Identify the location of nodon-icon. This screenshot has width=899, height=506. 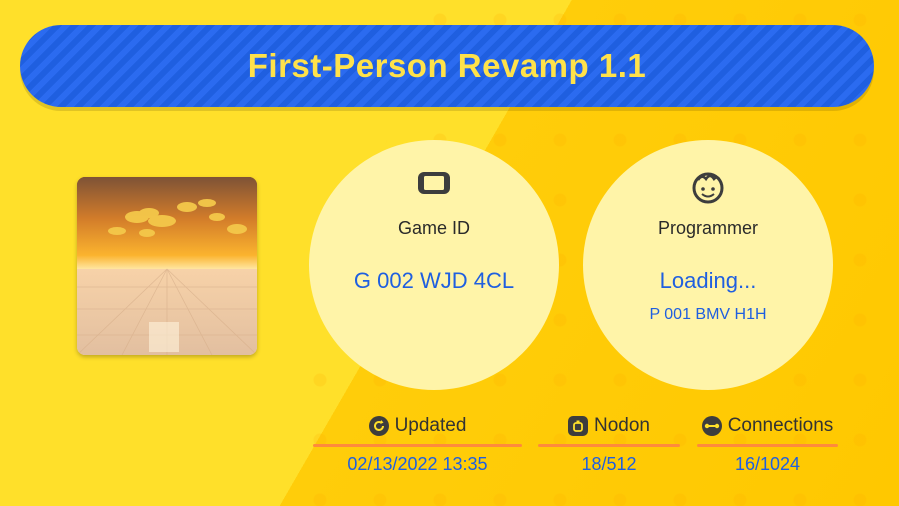
(578, 426).